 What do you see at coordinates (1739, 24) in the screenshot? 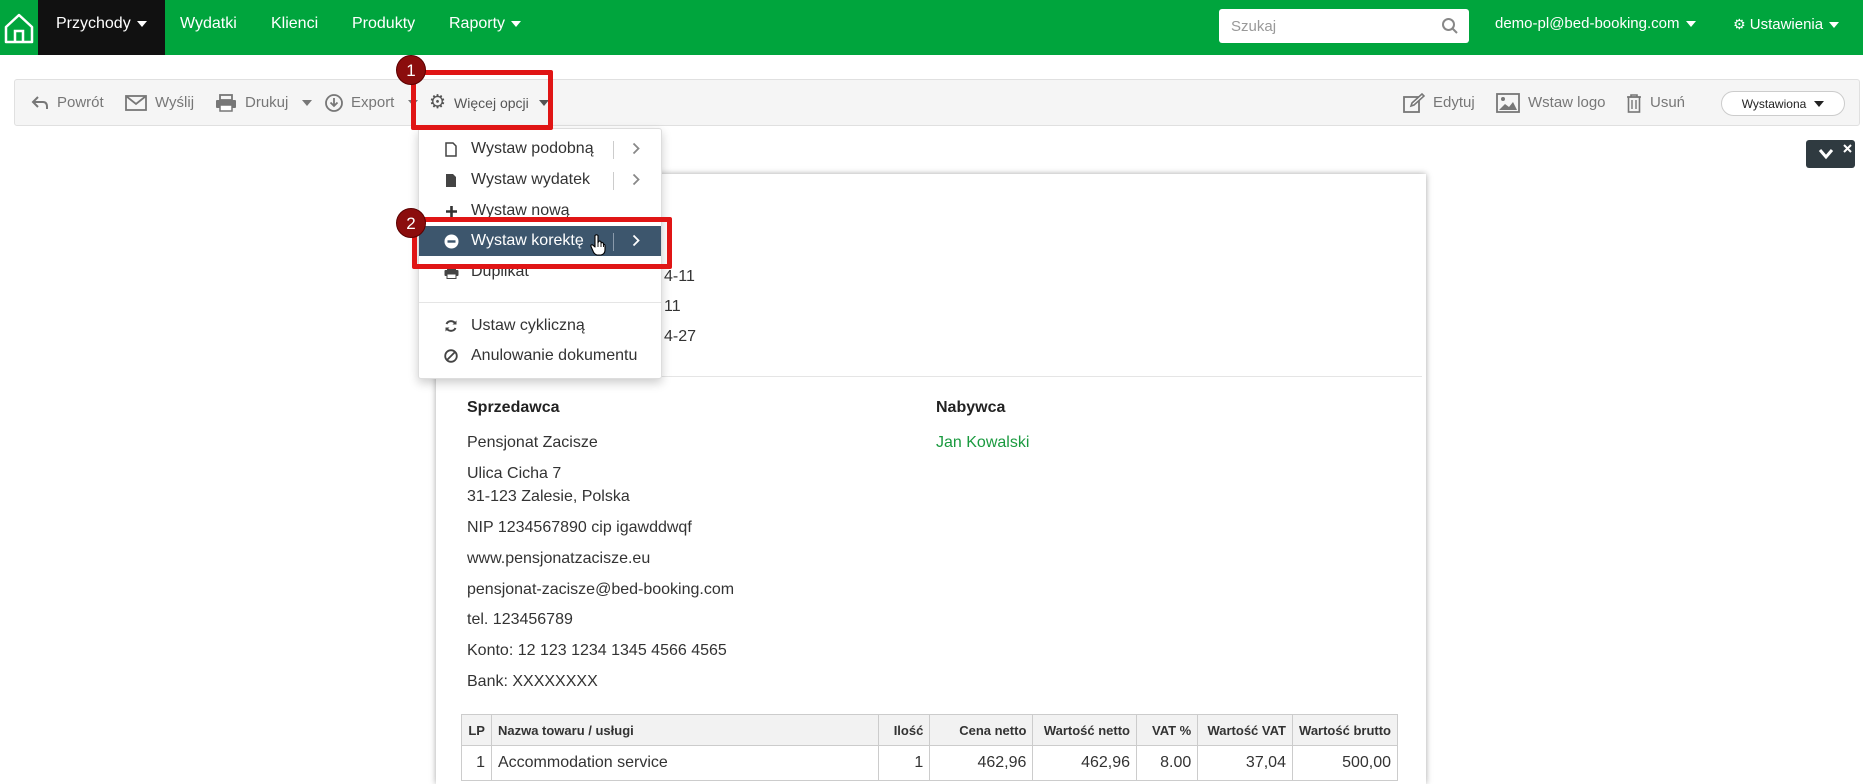
I see `gear-icon: ⚙` at bounding box center [1739, 24].